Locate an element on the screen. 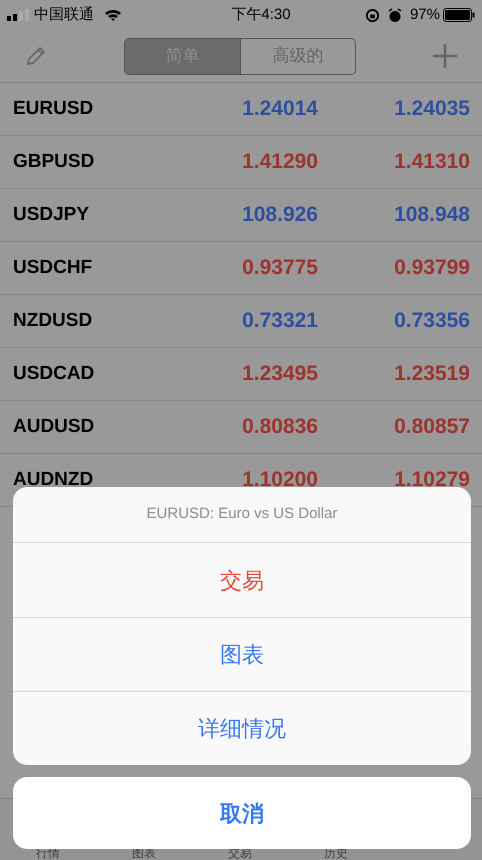 This screenshot has width=482, height=860. symbol-name: USDJPY is located at coordinates (51, 214).